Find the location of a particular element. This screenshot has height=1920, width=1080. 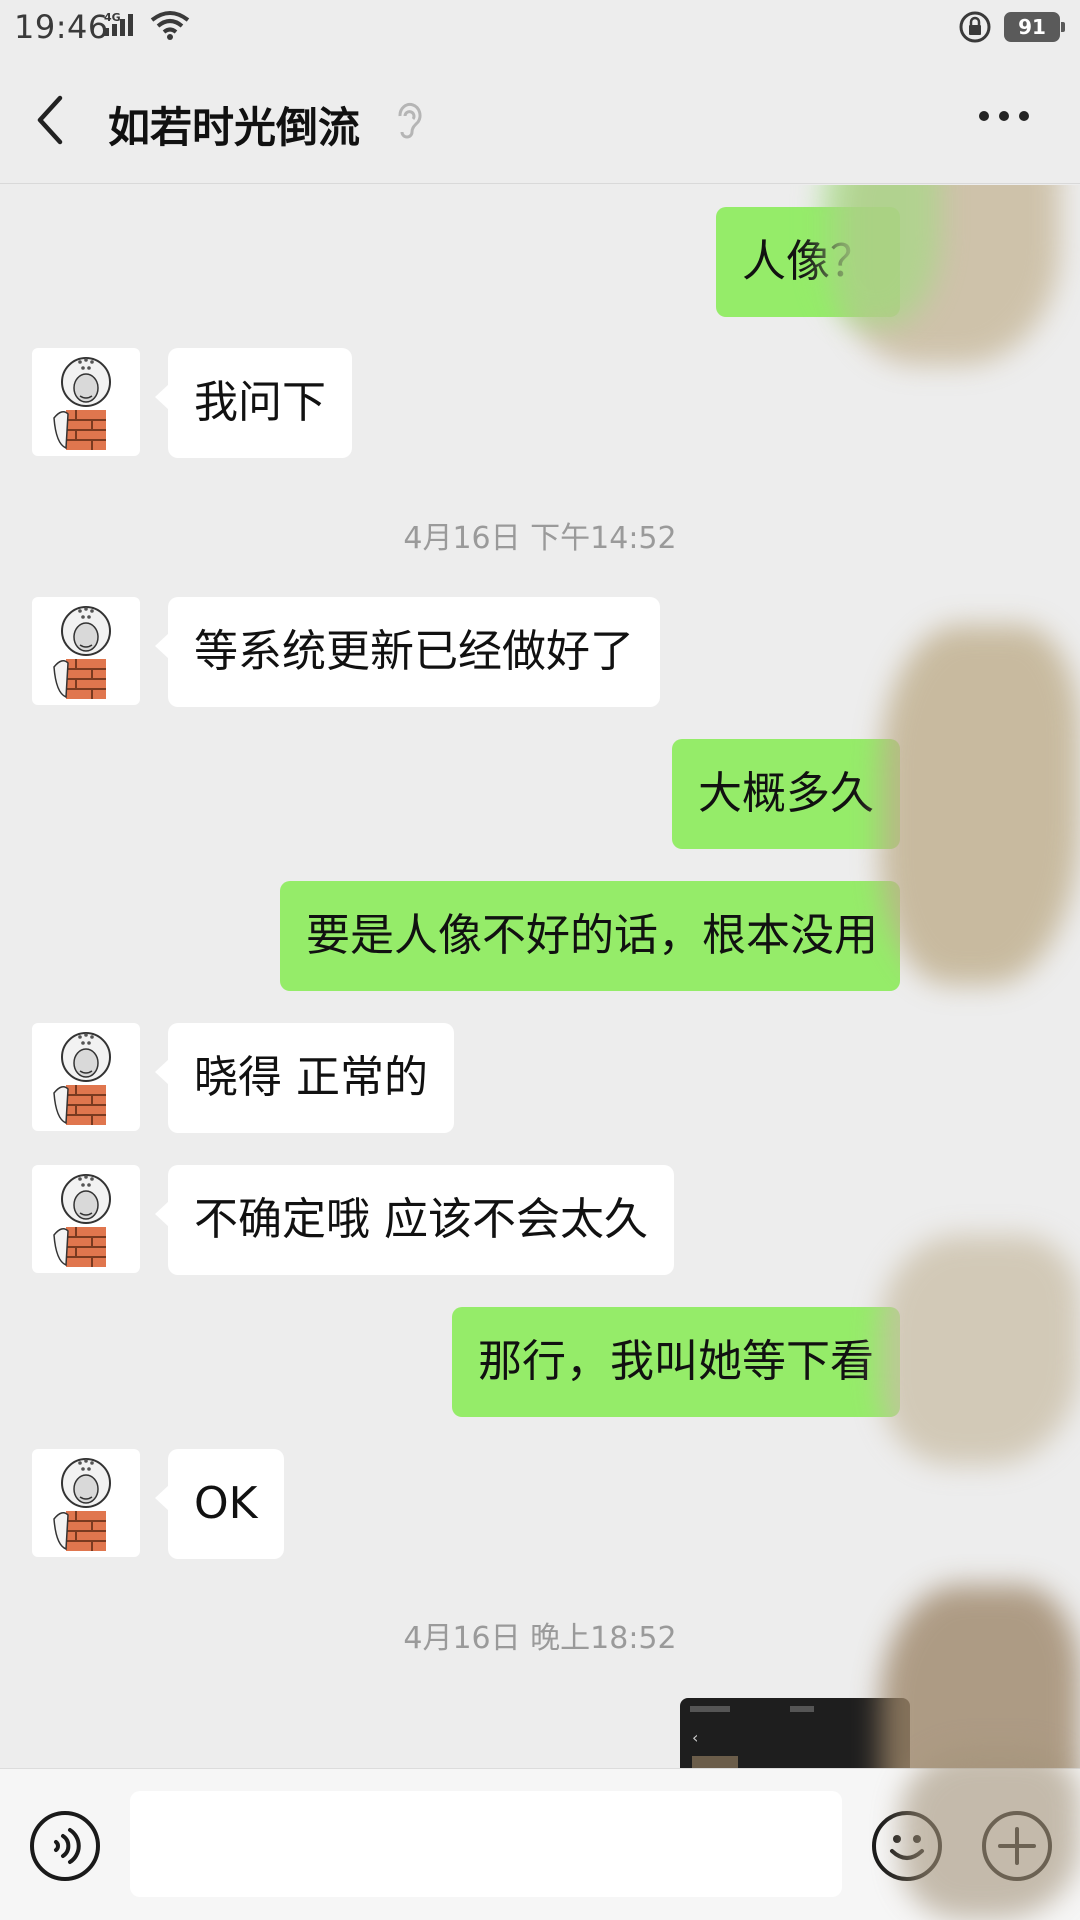

status-time: 19:46 is located at coordinates (61, 27).